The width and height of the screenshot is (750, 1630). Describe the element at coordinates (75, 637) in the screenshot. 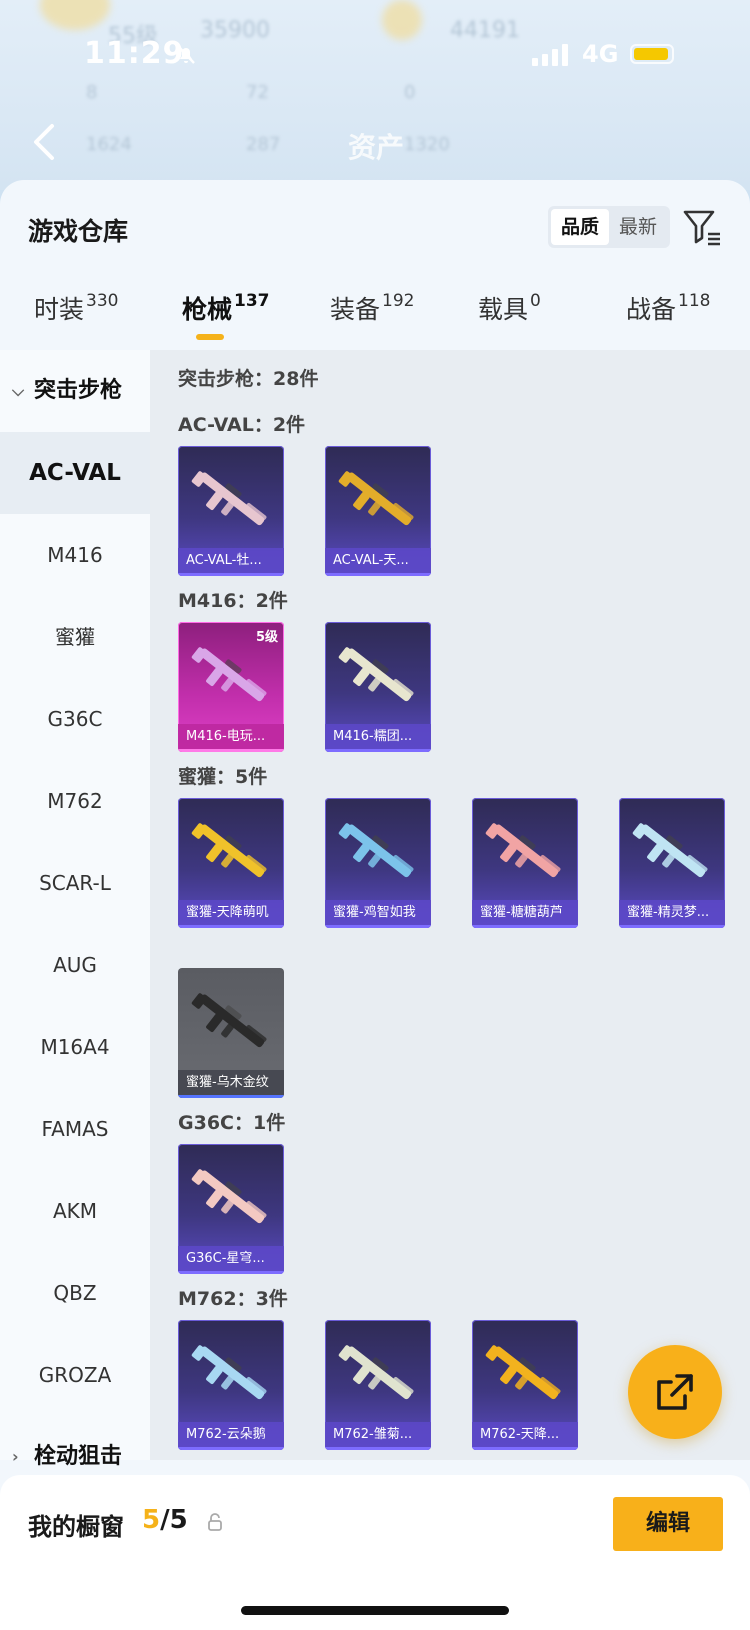

I see `category-item--: 蜜獾` at that location.